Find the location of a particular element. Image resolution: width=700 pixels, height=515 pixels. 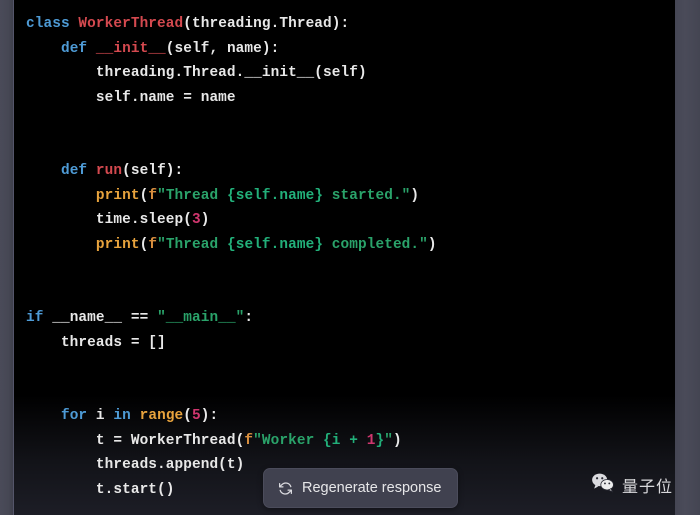

watermark: 量子位 is located at coordinates (632, 485).